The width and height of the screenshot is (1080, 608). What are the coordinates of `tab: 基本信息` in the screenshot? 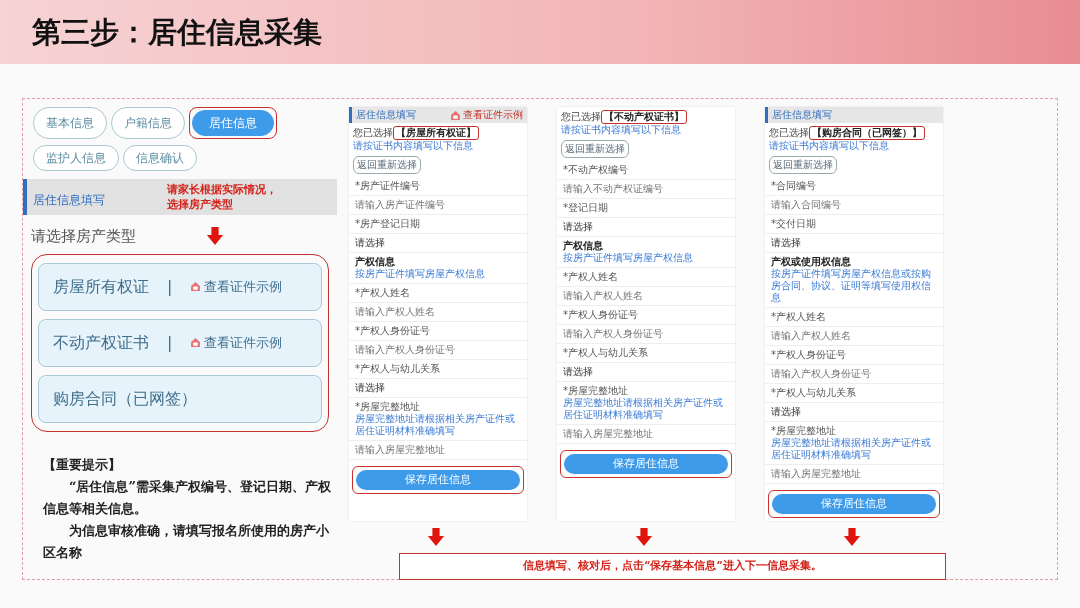 It's located at (70, 123).